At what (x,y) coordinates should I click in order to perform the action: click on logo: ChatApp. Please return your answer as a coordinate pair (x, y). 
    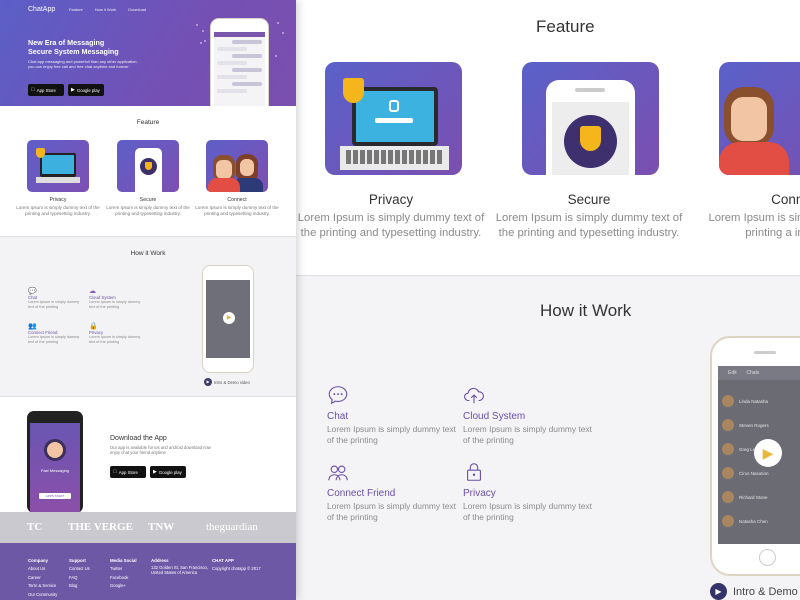
    Looking at the image, I should click on (41, 9).